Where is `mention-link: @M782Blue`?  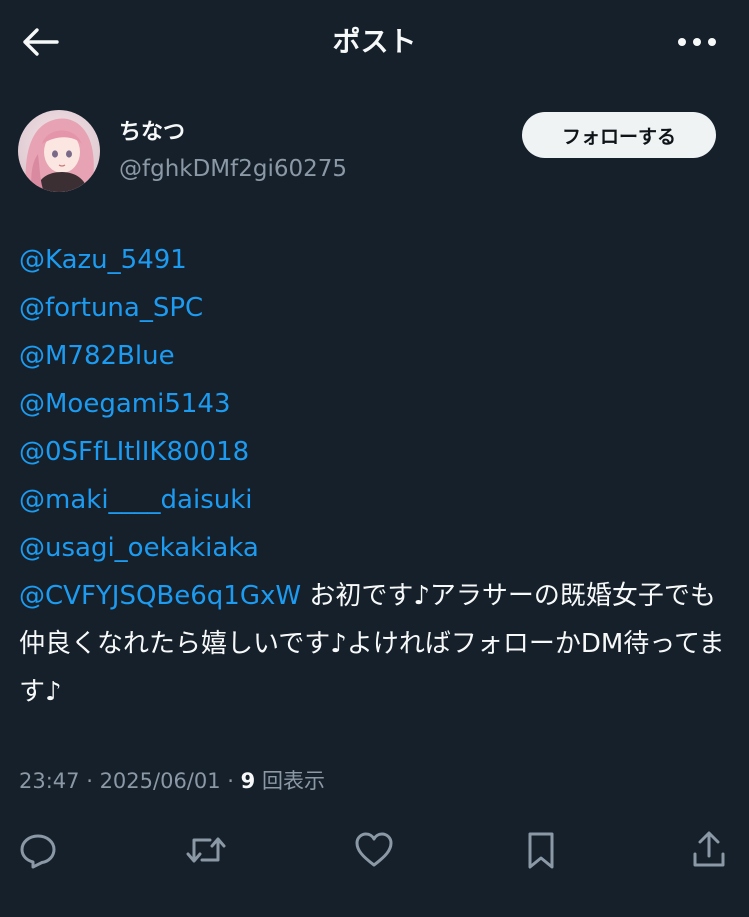
mention-link: @M782Blue is located at coordinates (375, 356).